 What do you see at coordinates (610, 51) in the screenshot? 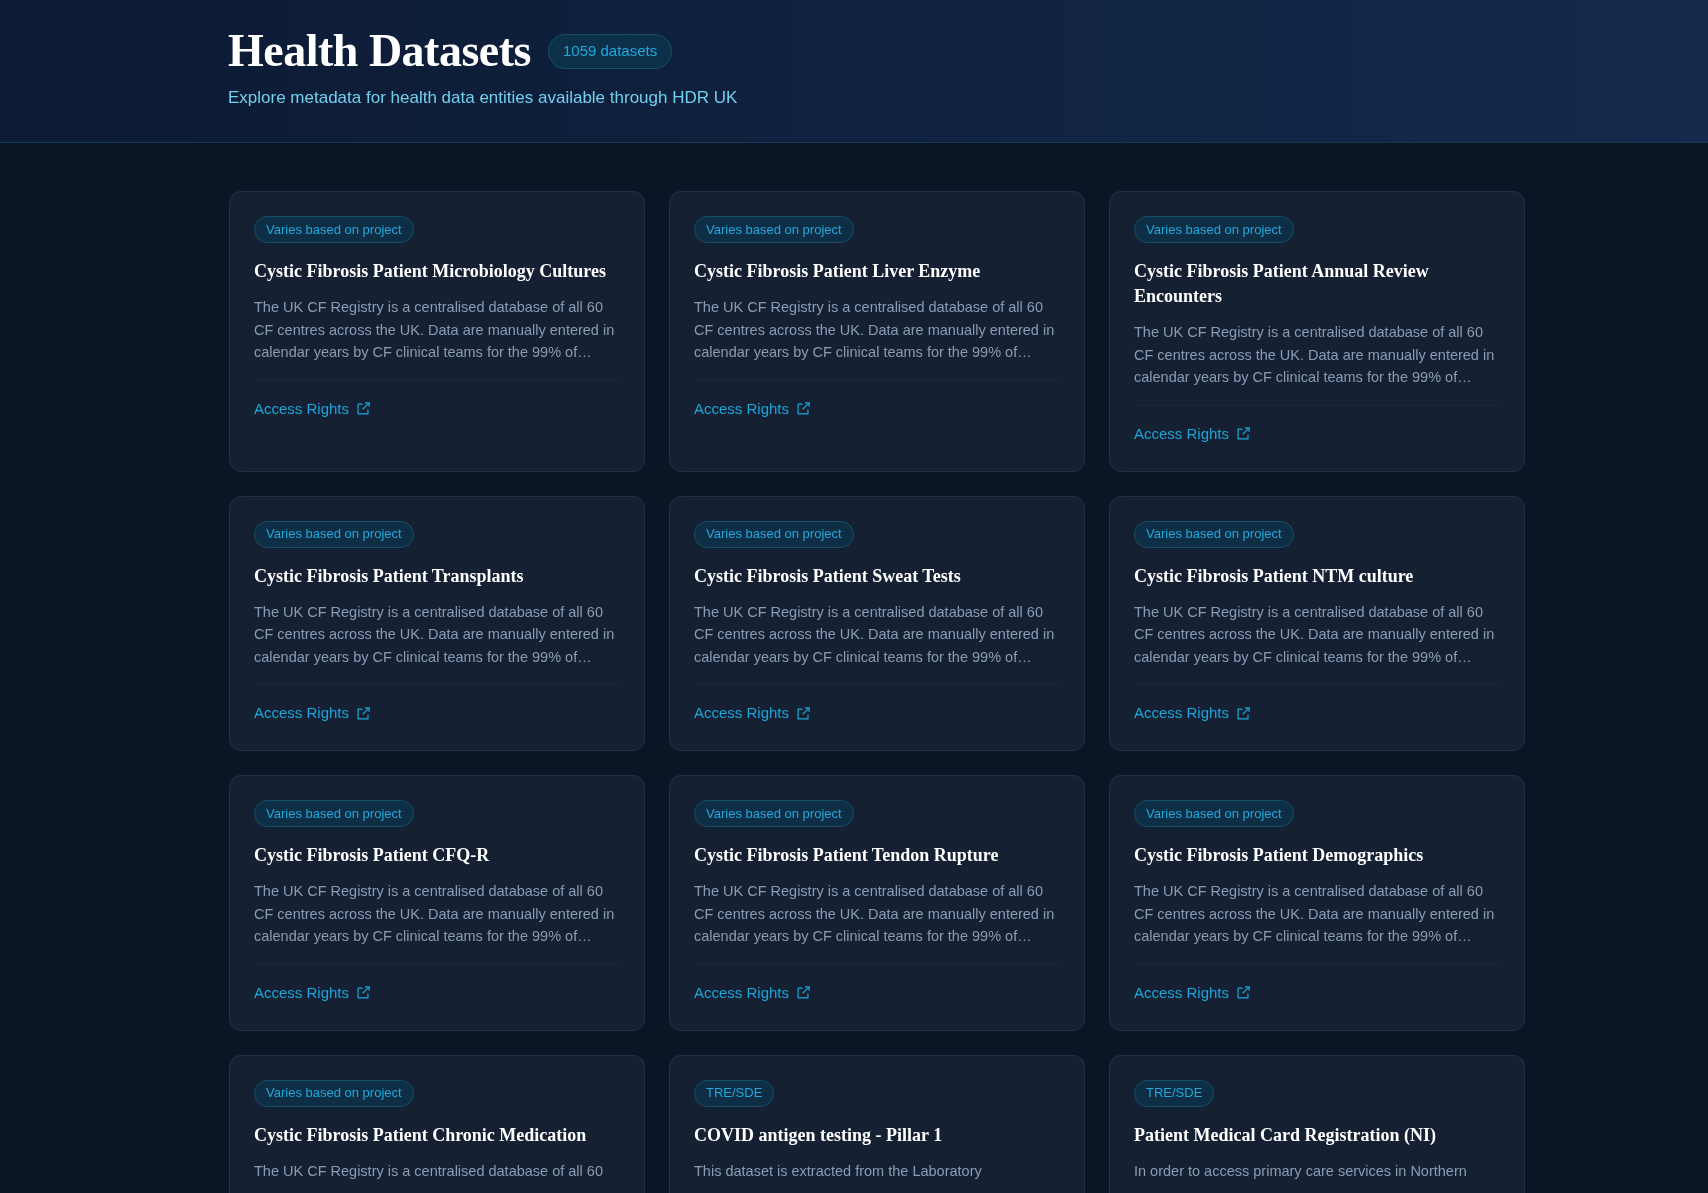
I see `dataset-count-badge: 1059 datasets` at bounding box center [610, 51].